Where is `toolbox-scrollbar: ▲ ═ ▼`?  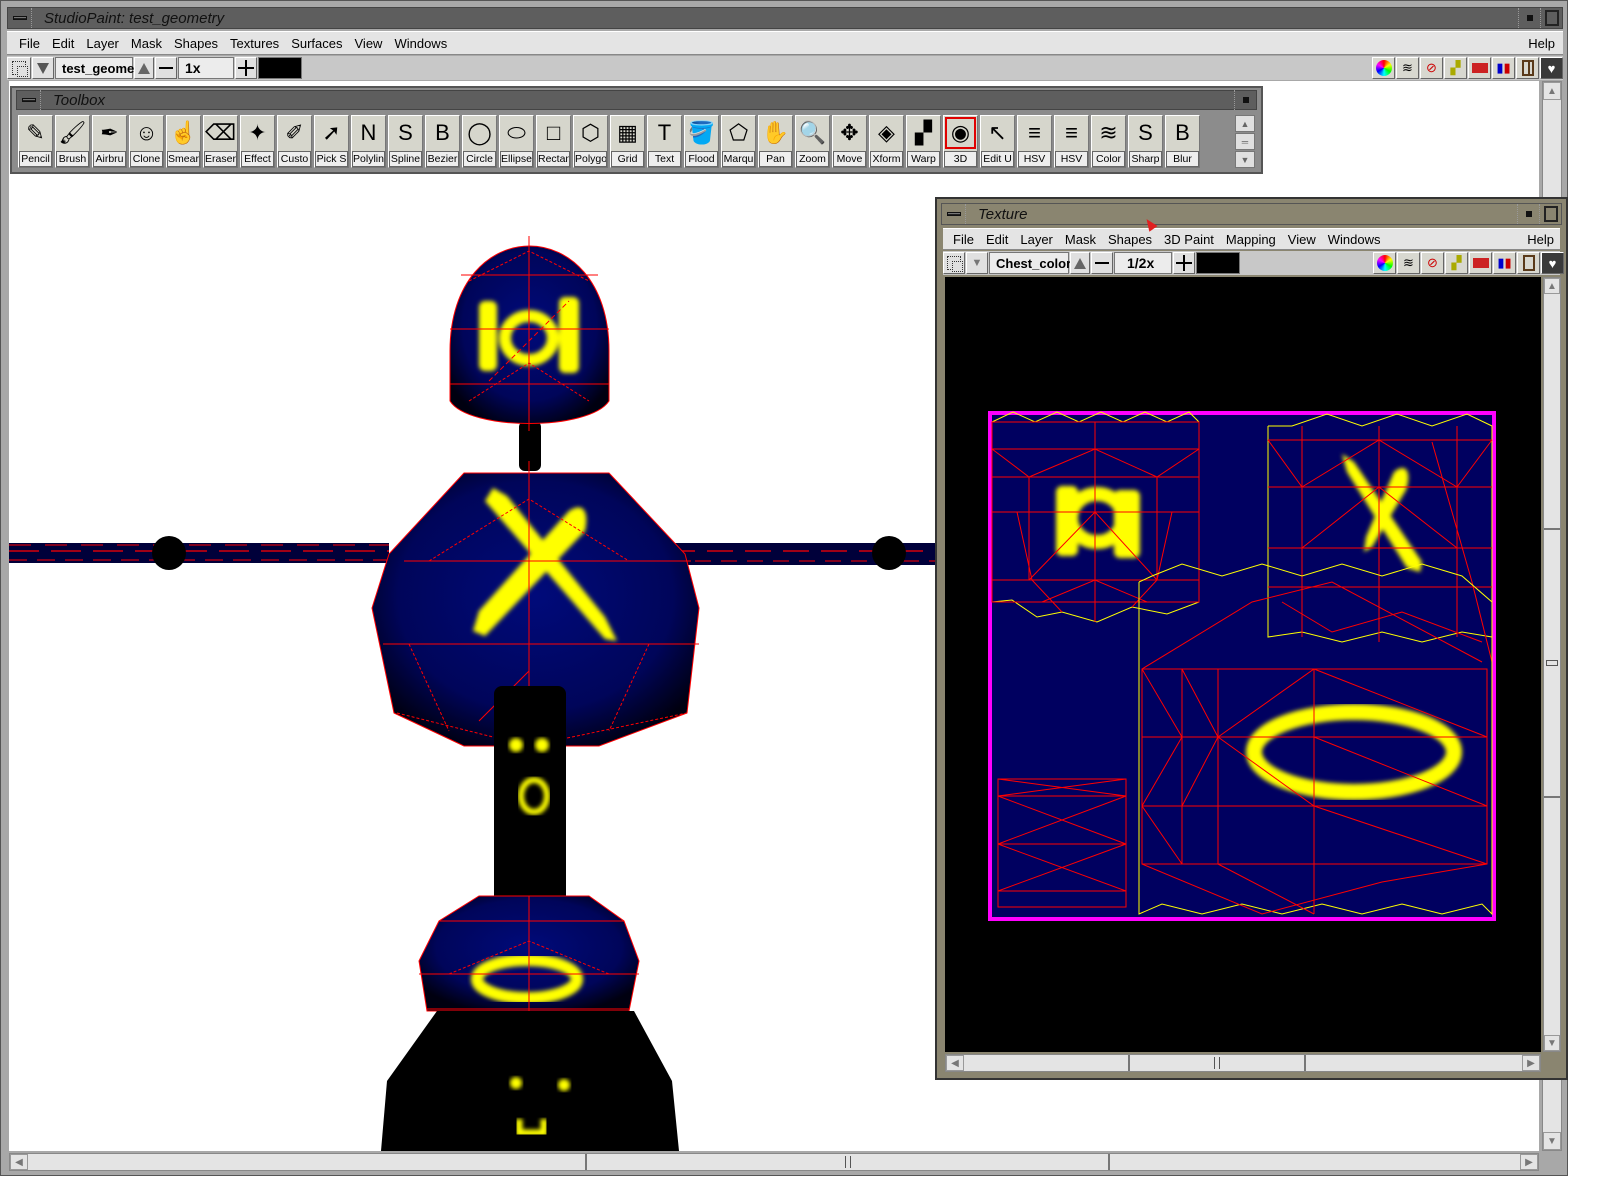 toolbox-scrollbar: ▲ ═ ▼ is located at coordinates (1245, 141).